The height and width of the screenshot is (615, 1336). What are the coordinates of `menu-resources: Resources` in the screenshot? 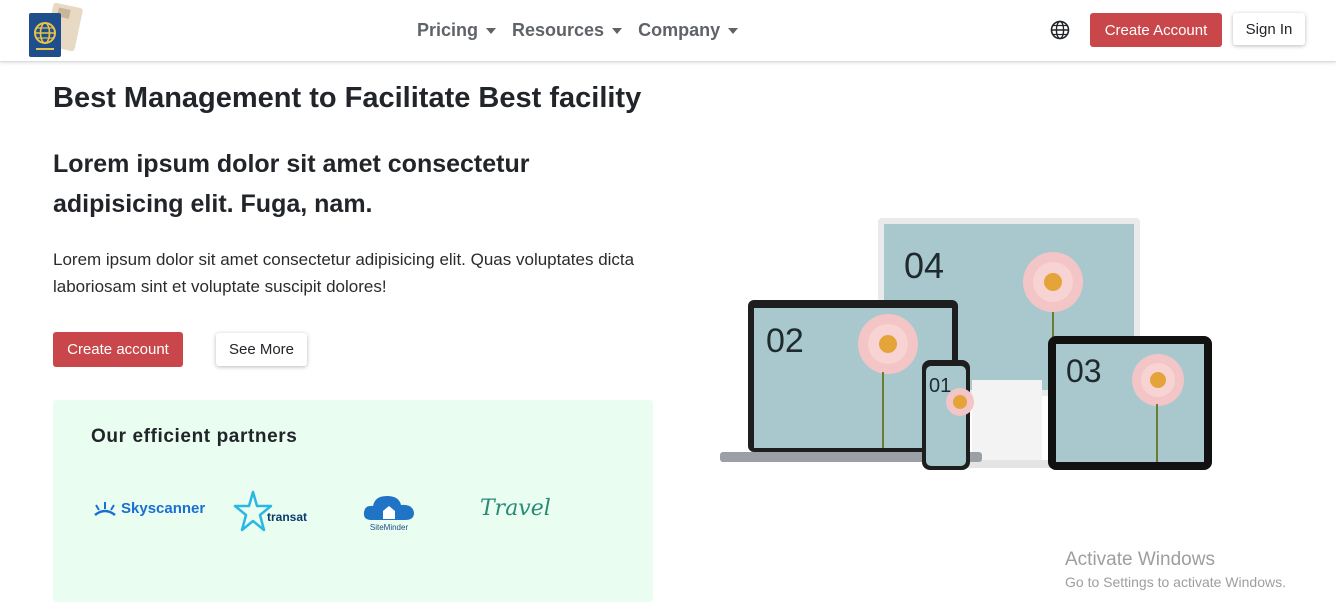 It's located at (567, 30).